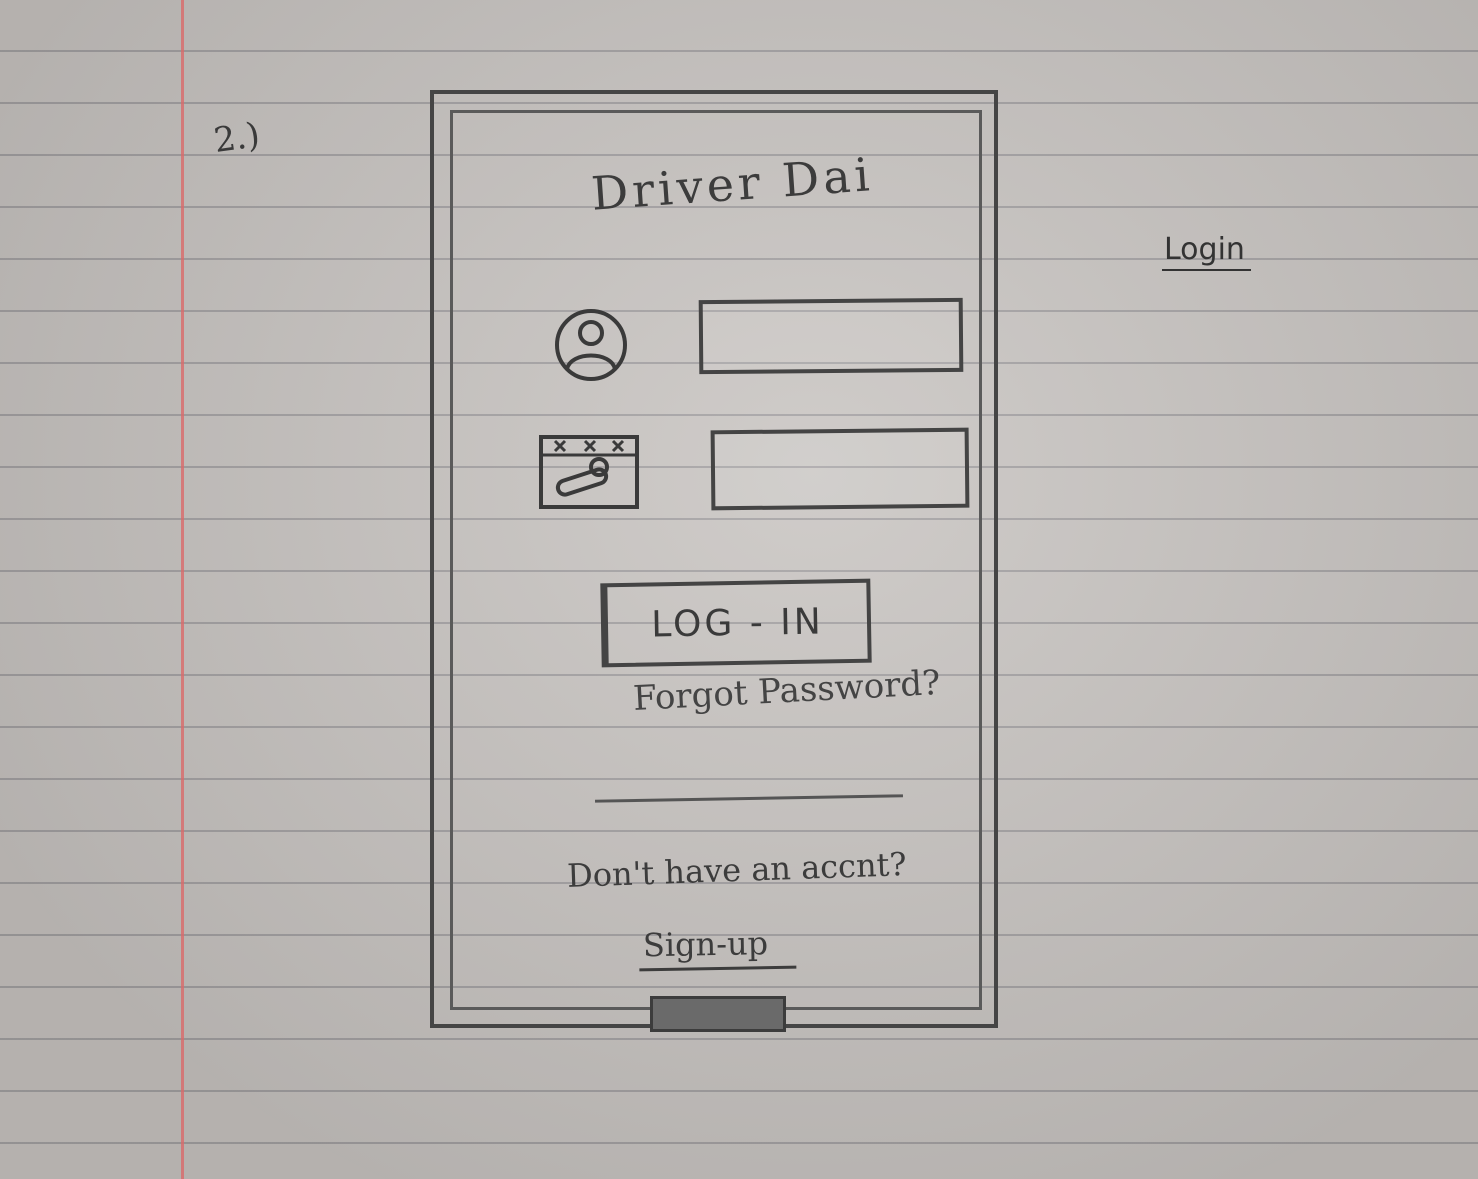 Image resolution: width=1478 pixels, height=1179 pixels. I want to click on login-button: LOG - IN, so click(736, 623).